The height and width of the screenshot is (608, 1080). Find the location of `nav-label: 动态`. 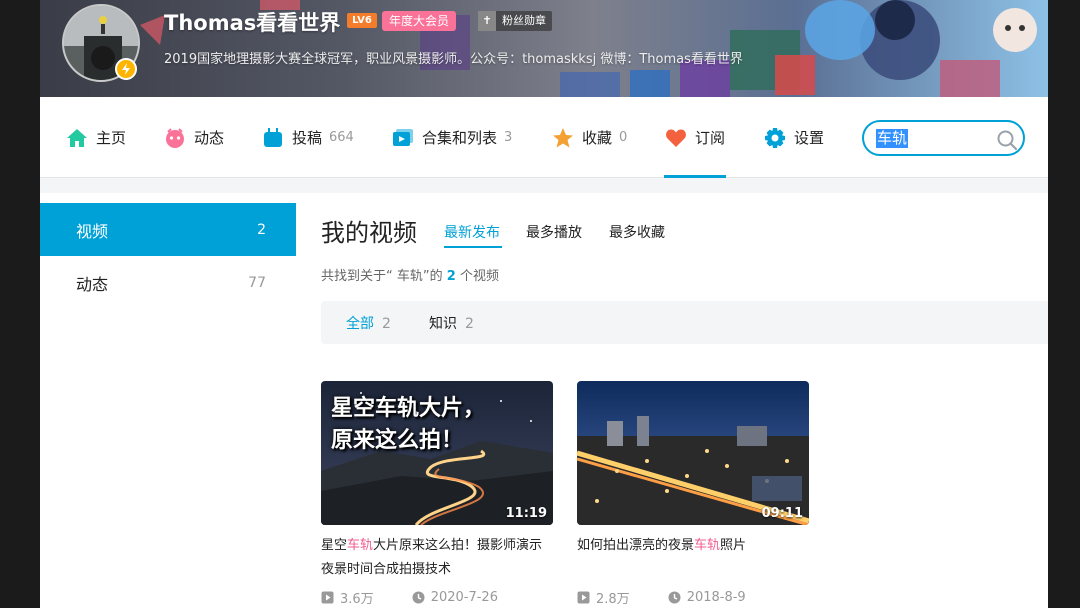

nav-label: 动态 is located at coordinates (209, 138).